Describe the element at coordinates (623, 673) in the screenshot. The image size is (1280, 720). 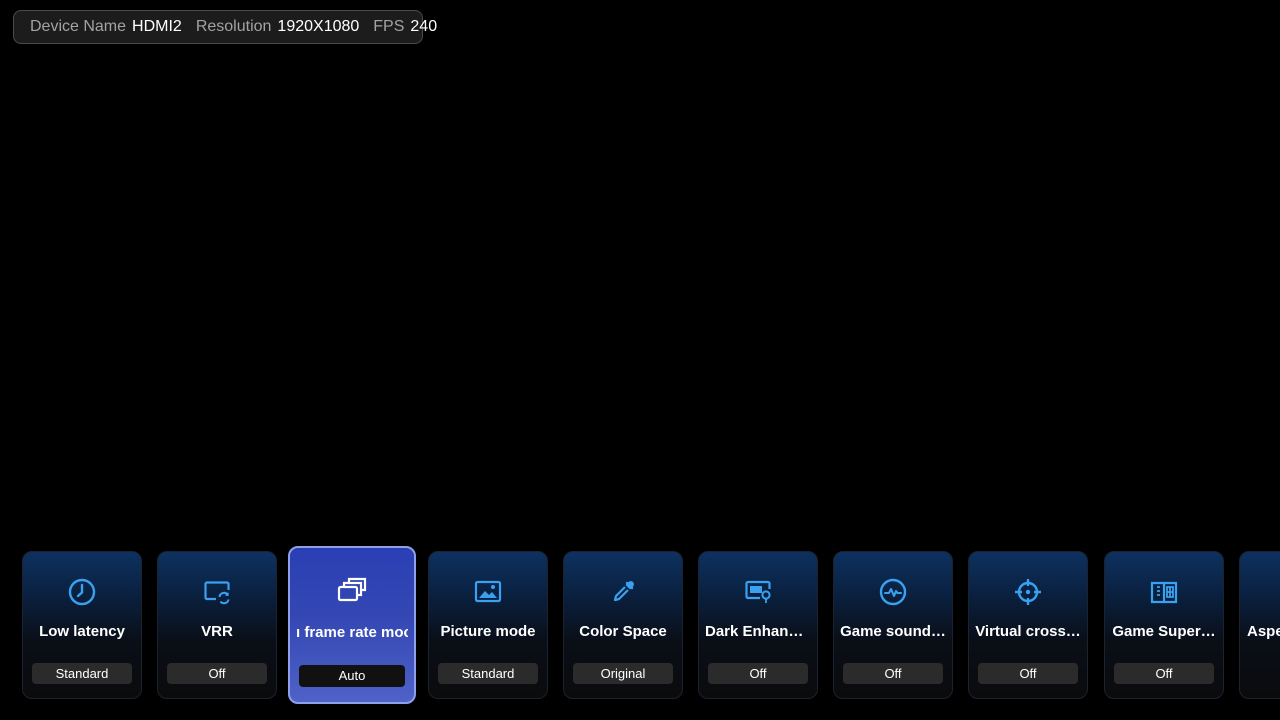
I see `card-value: Original` at that location.